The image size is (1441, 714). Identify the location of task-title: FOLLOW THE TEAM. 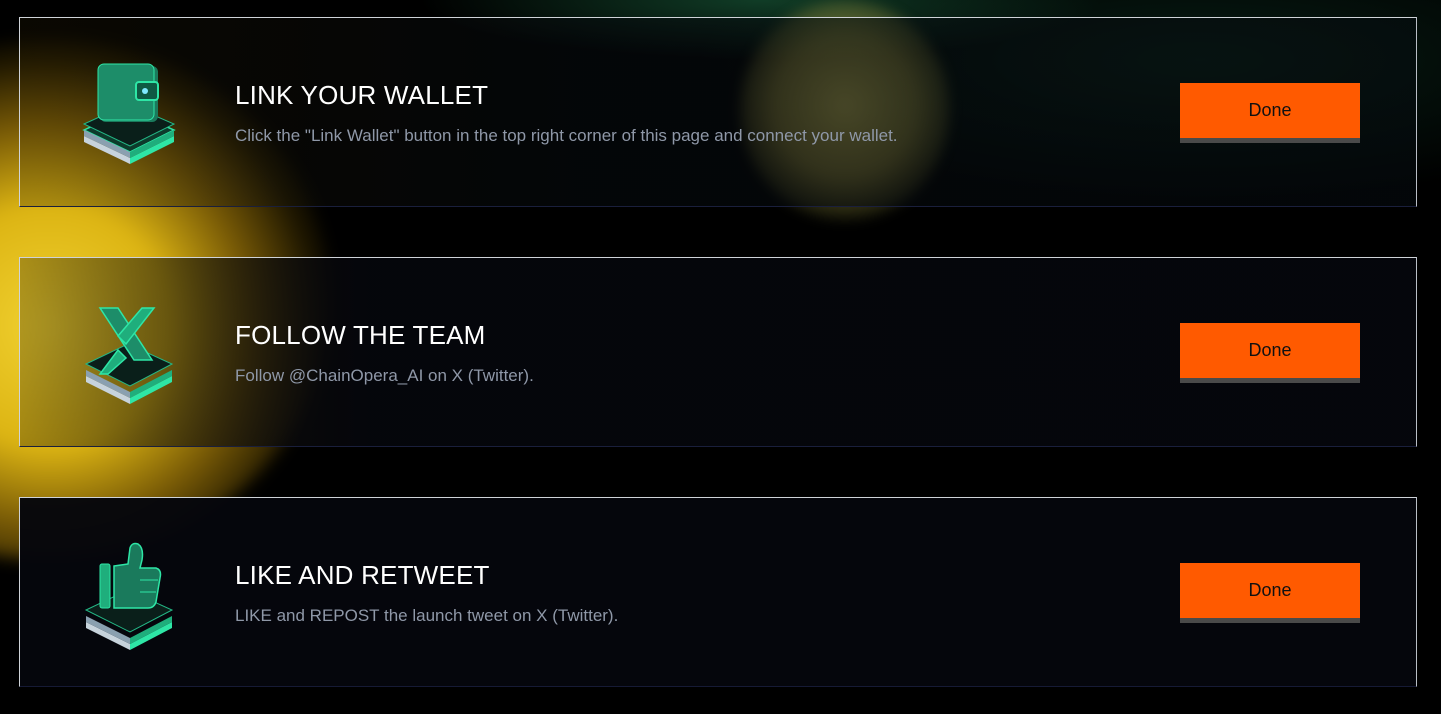
(360, 335).